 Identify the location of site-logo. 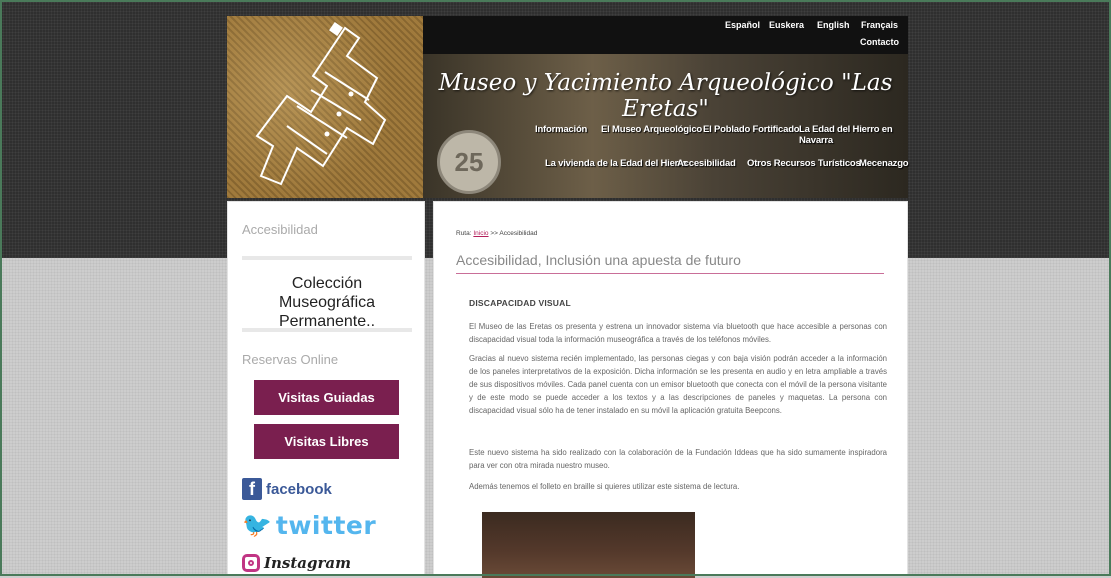
(325, 107).